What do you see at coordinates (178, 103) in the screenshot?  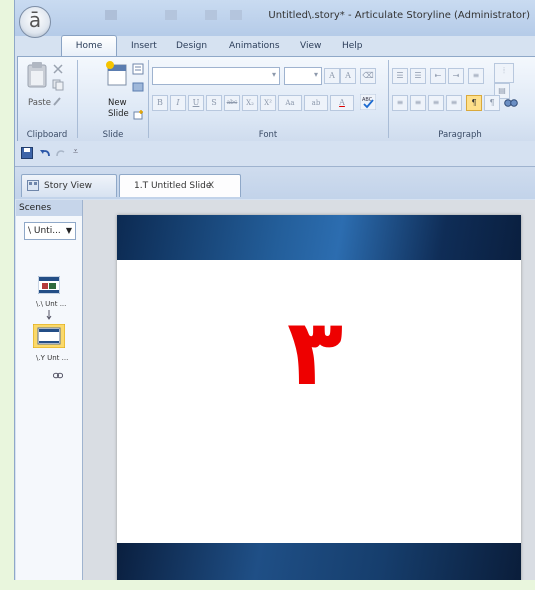 I see `italic-button: I` at bounding box center [178, 103].